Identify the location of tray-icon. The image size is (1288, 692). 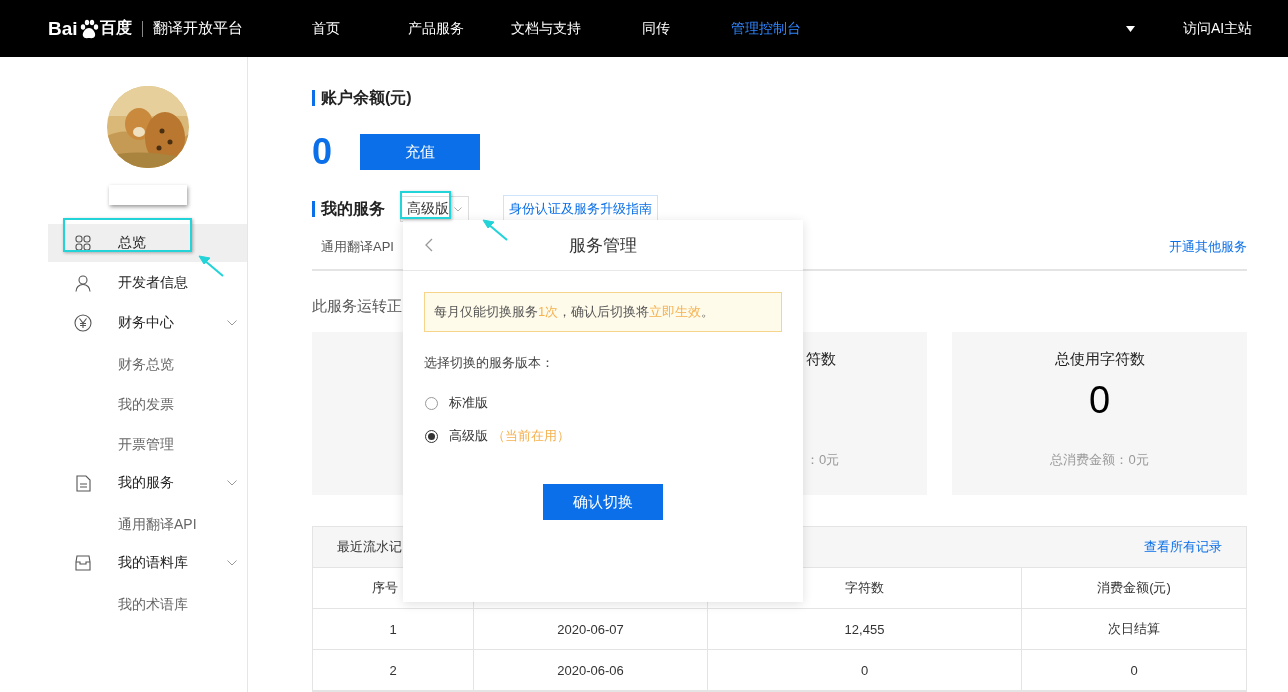
(83, 563).